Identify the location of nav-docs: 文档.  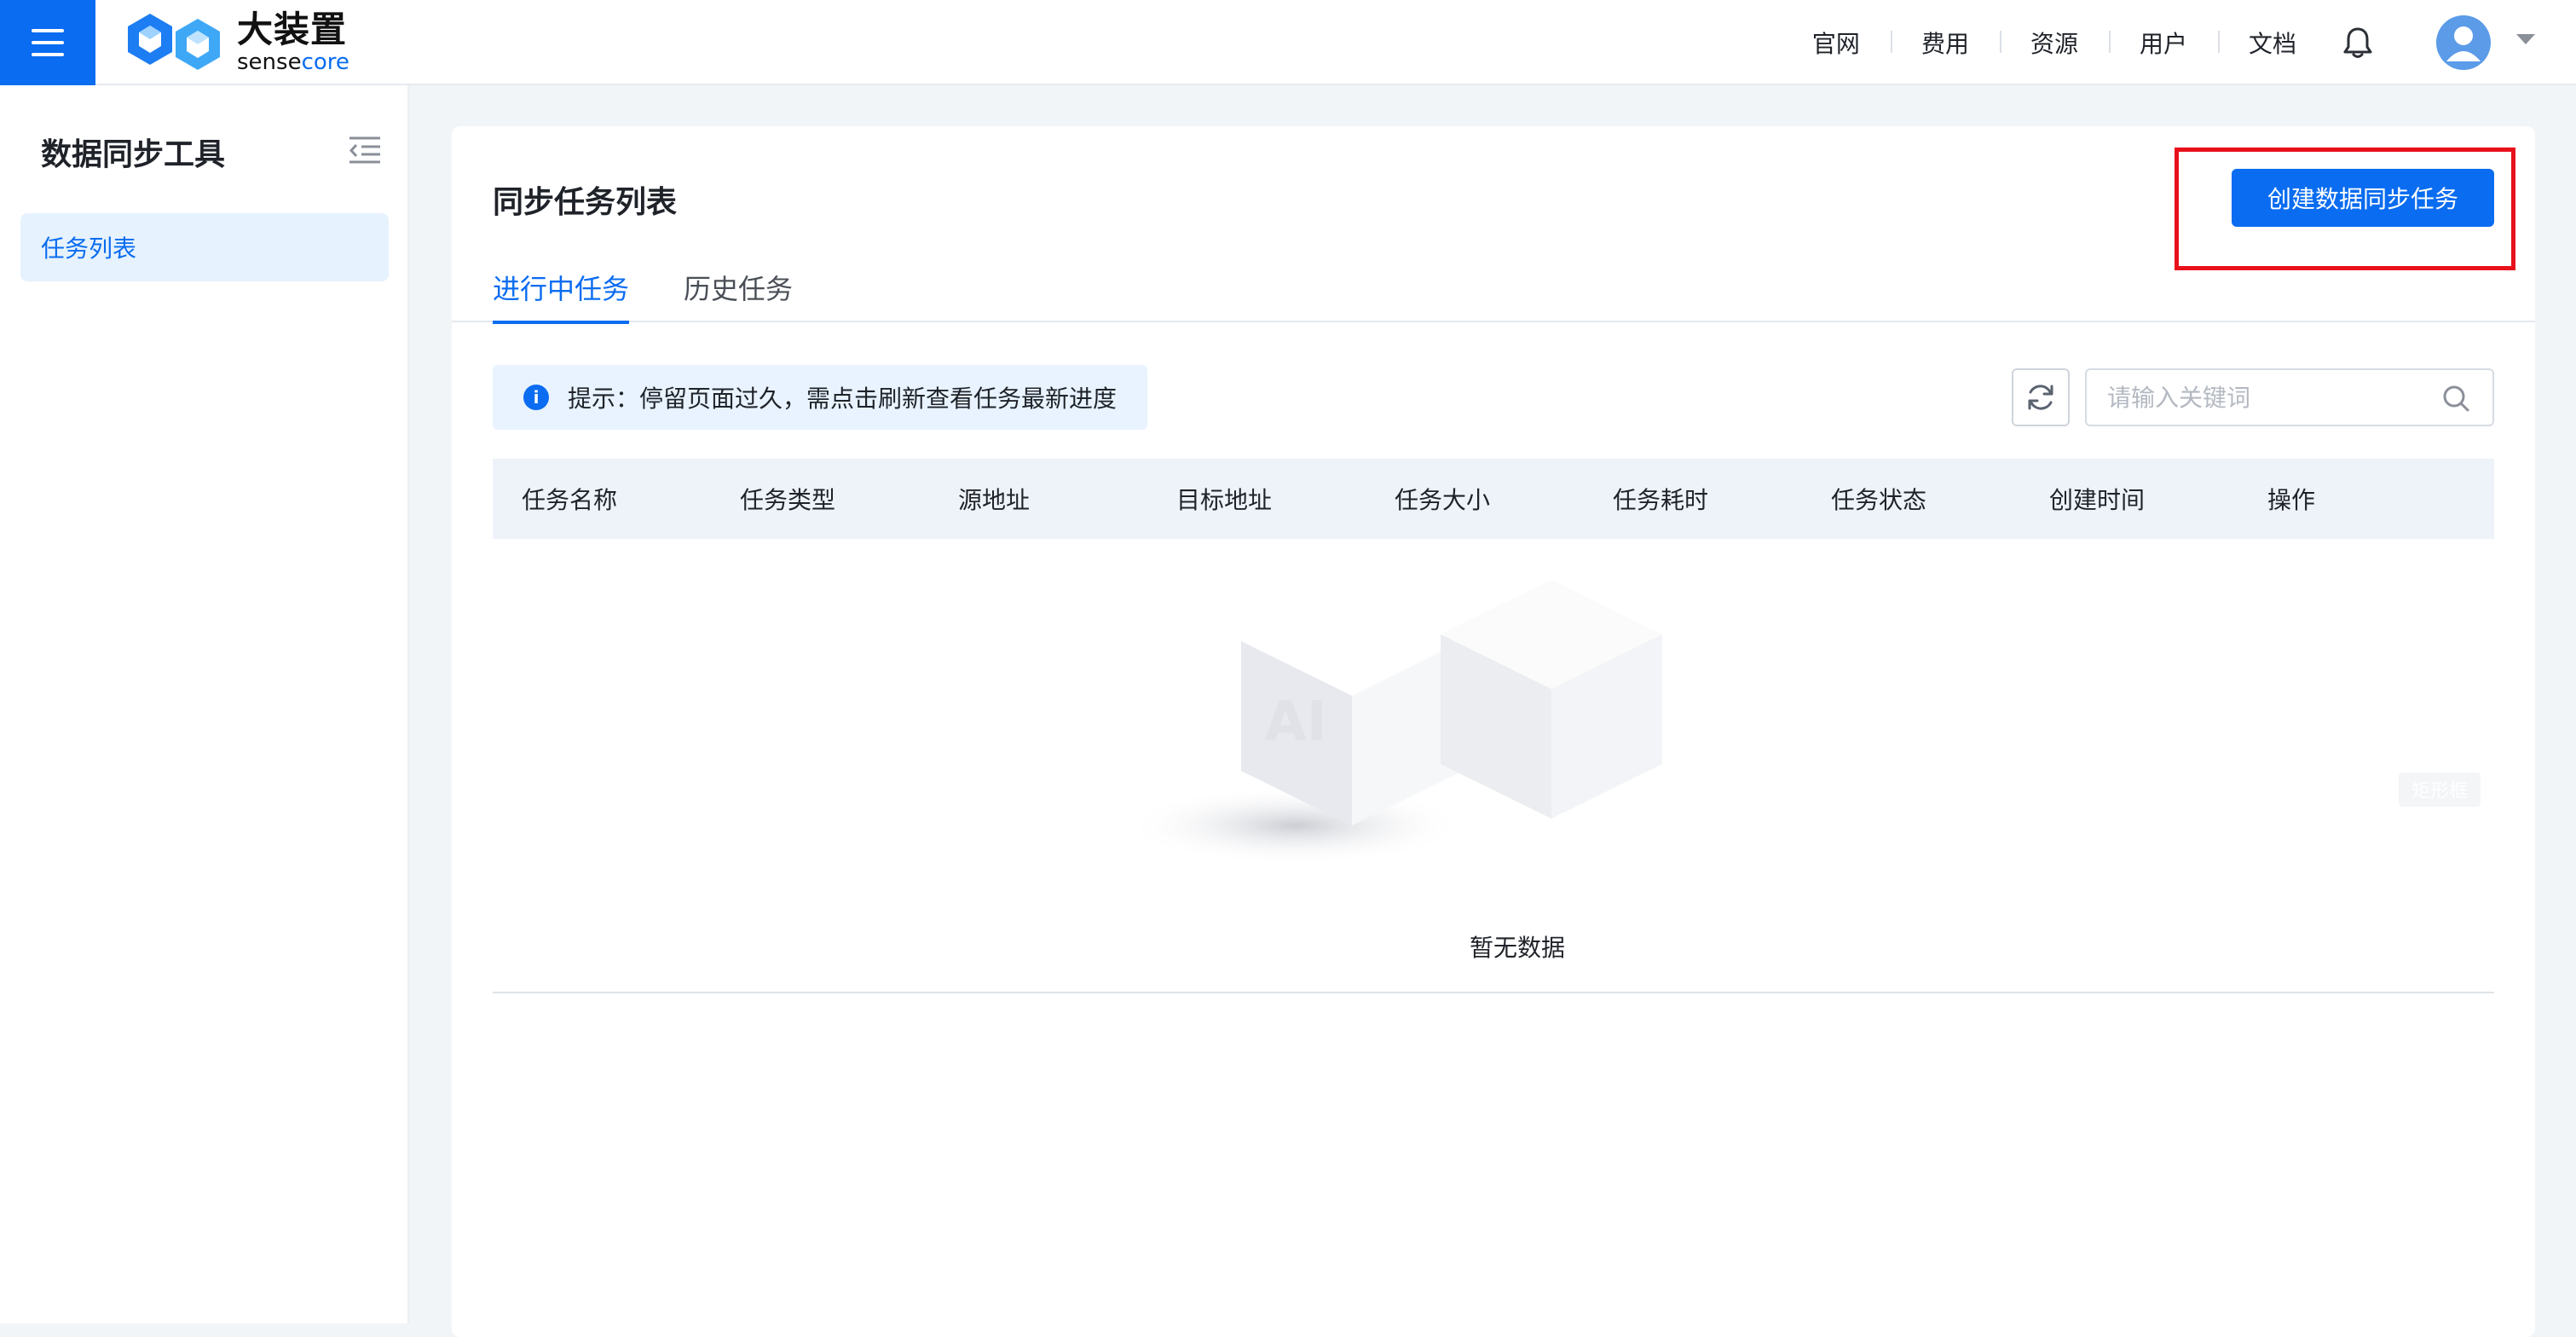
(2272, 43).